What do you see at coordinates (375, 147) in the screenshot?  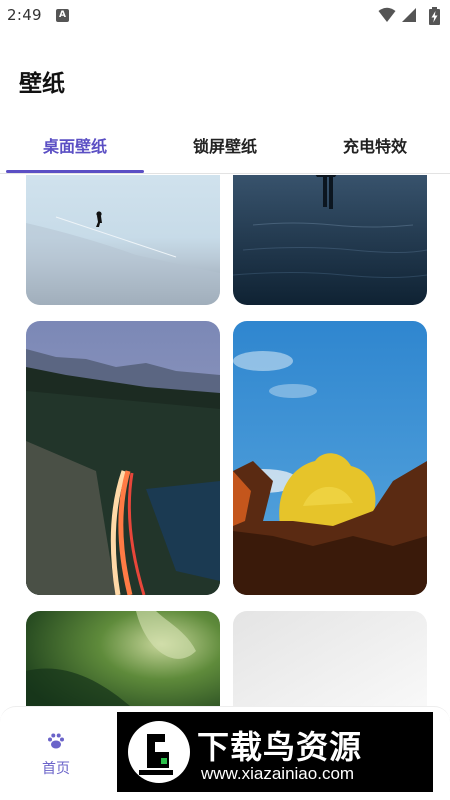 I see `tab-charging-effect: 充电特效` at bounding box center [375, 147].